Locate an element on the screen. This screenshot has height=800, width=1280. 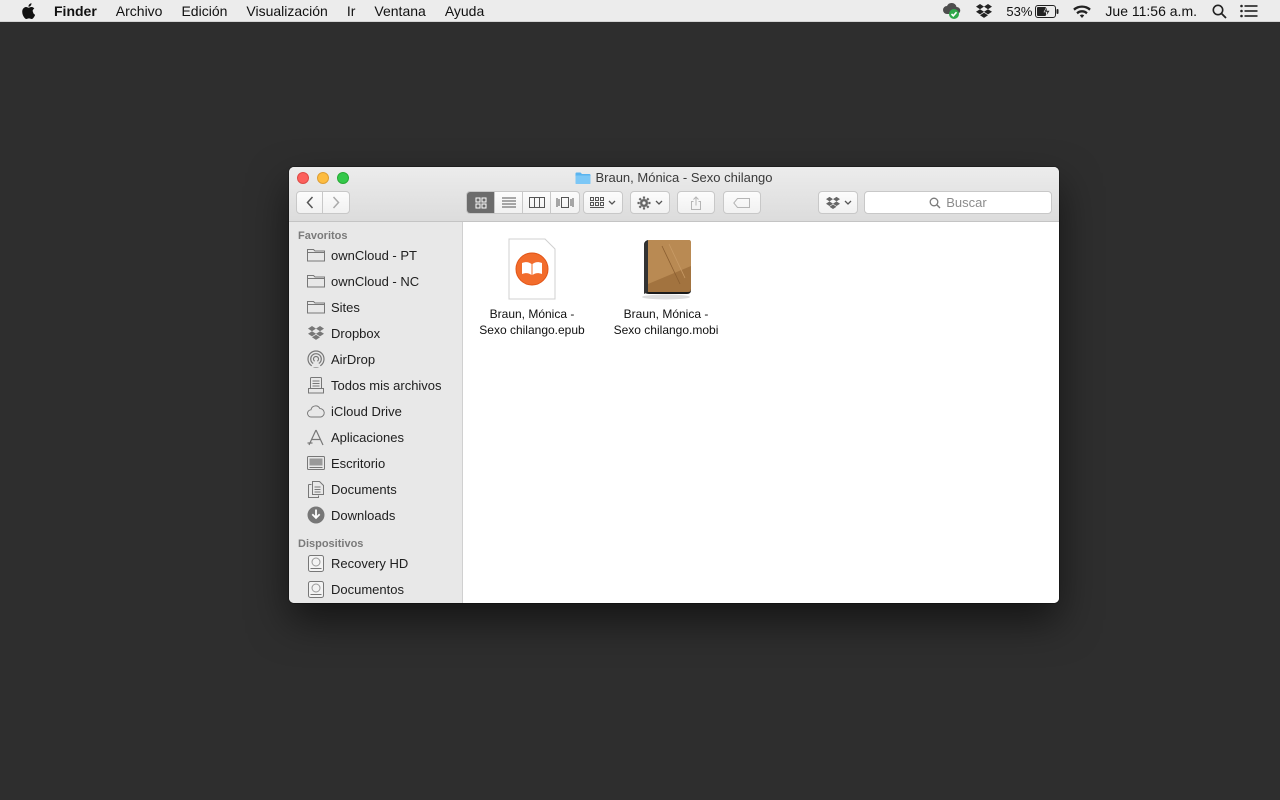
sidebar-item-sites: Sites is located at coordinates (375, 307).